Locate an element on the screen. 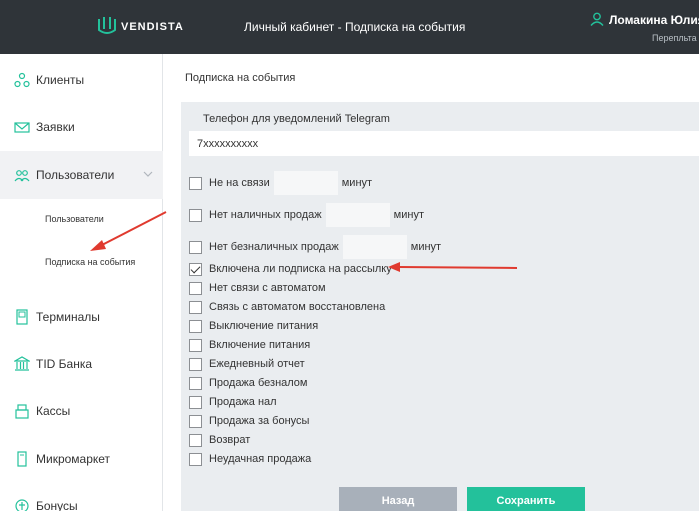 The width and height of the screenshot is (699, 511). row-cash-sale: Продажа нал is located at coordinates (233, 402).